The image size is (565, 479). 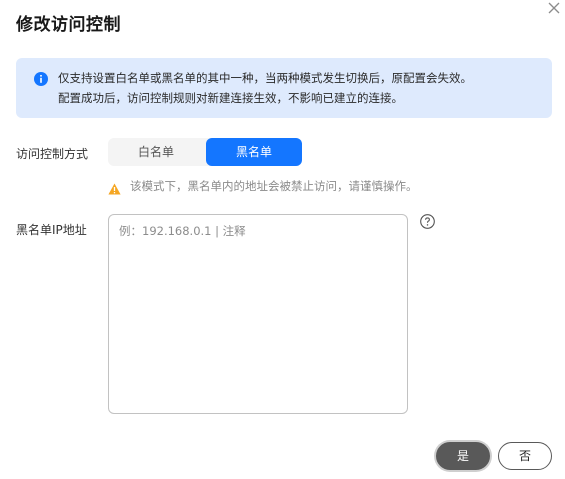 What do you see at coordinates (254, 152) in the screenshot?
I see `blacklist-option: 黑名单` at bounding box center [254, 152].